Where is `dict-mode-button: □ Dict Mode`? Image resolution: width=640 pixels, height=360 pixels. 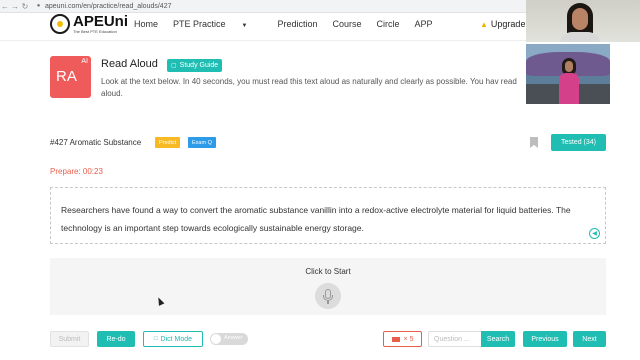
dict-mode-button: □ Dict Mode is located at coordinates (173, 339).